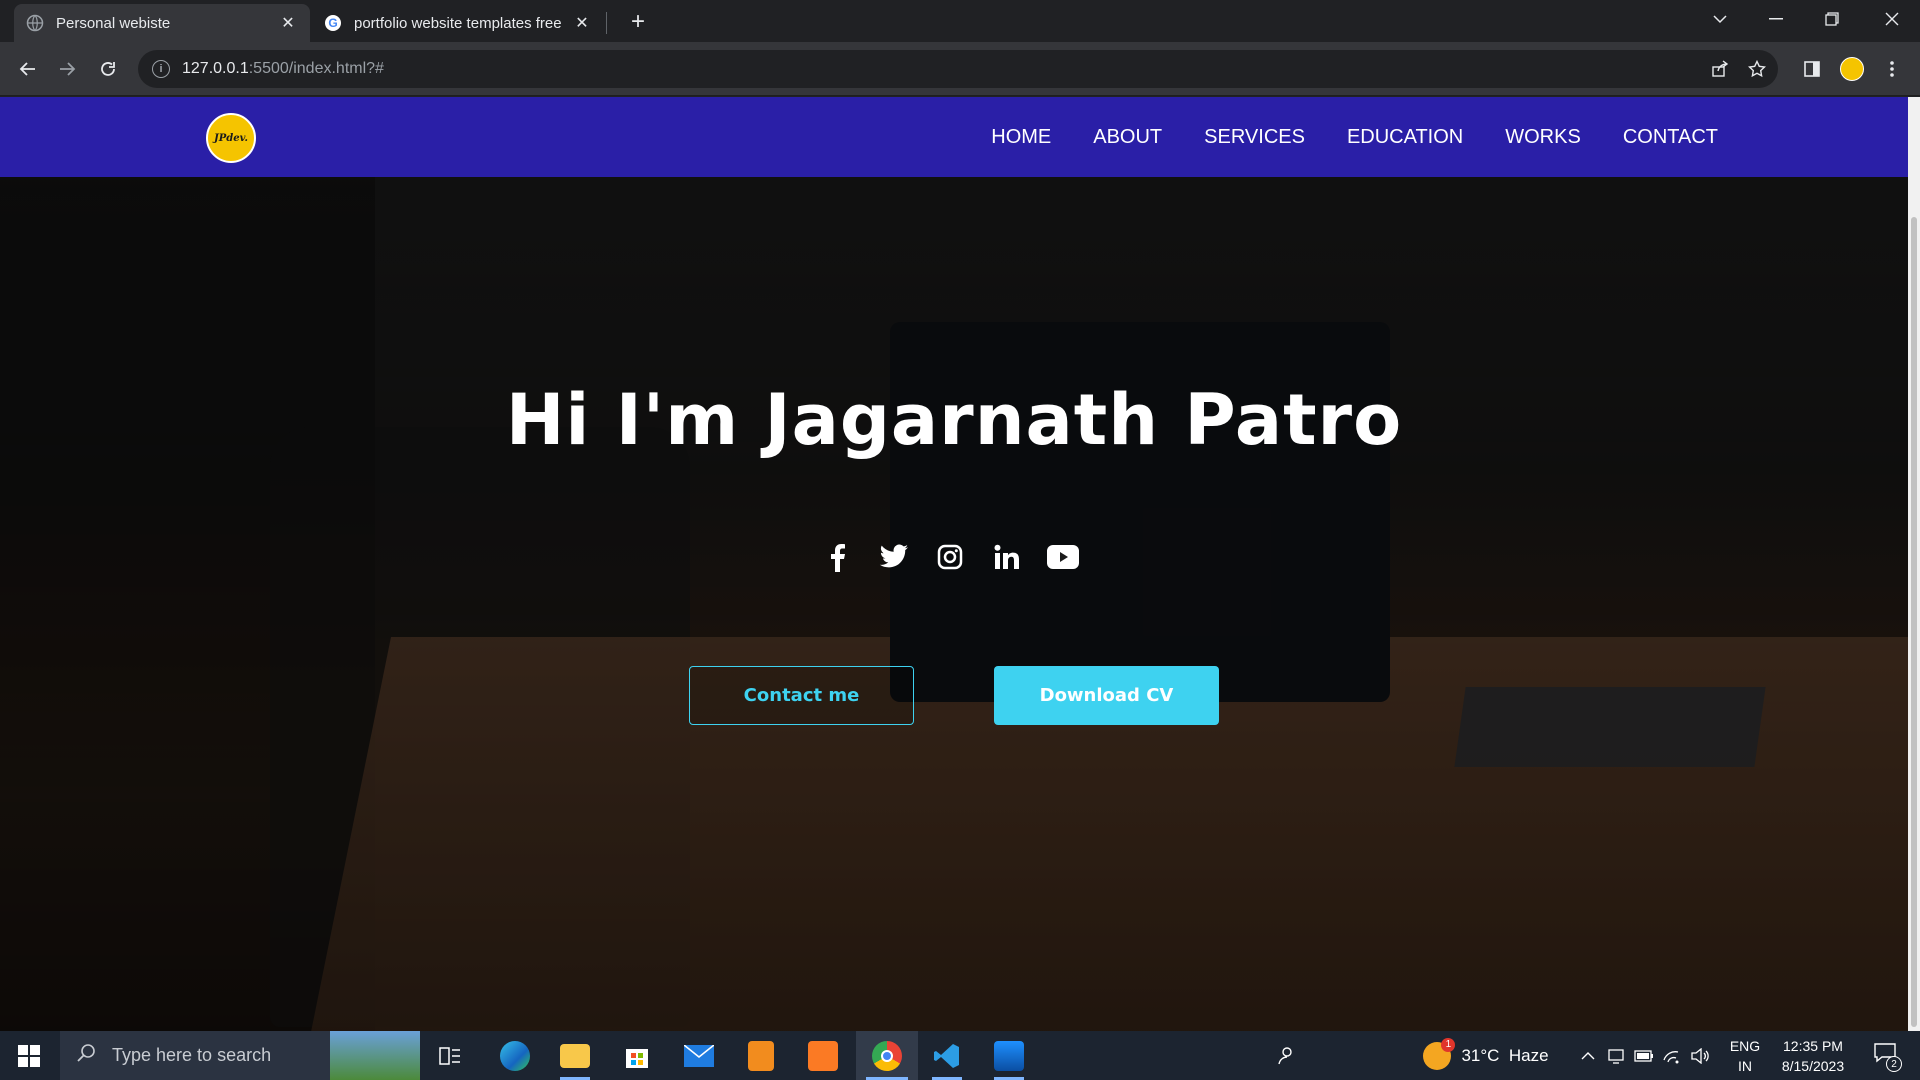 Image resolution: width=1920 pixels, height=1080 pixels. I want to click on notification-count: 2, so click(1894, 1064).